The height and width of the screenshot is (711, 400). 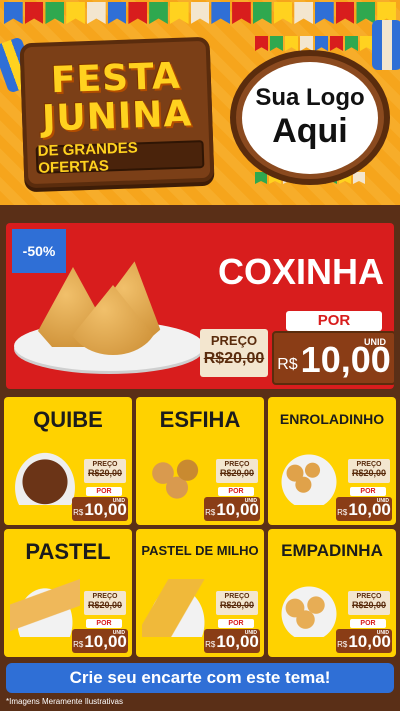 I want to click on title-line-2: JUNINA, so click(x=117, y=116).